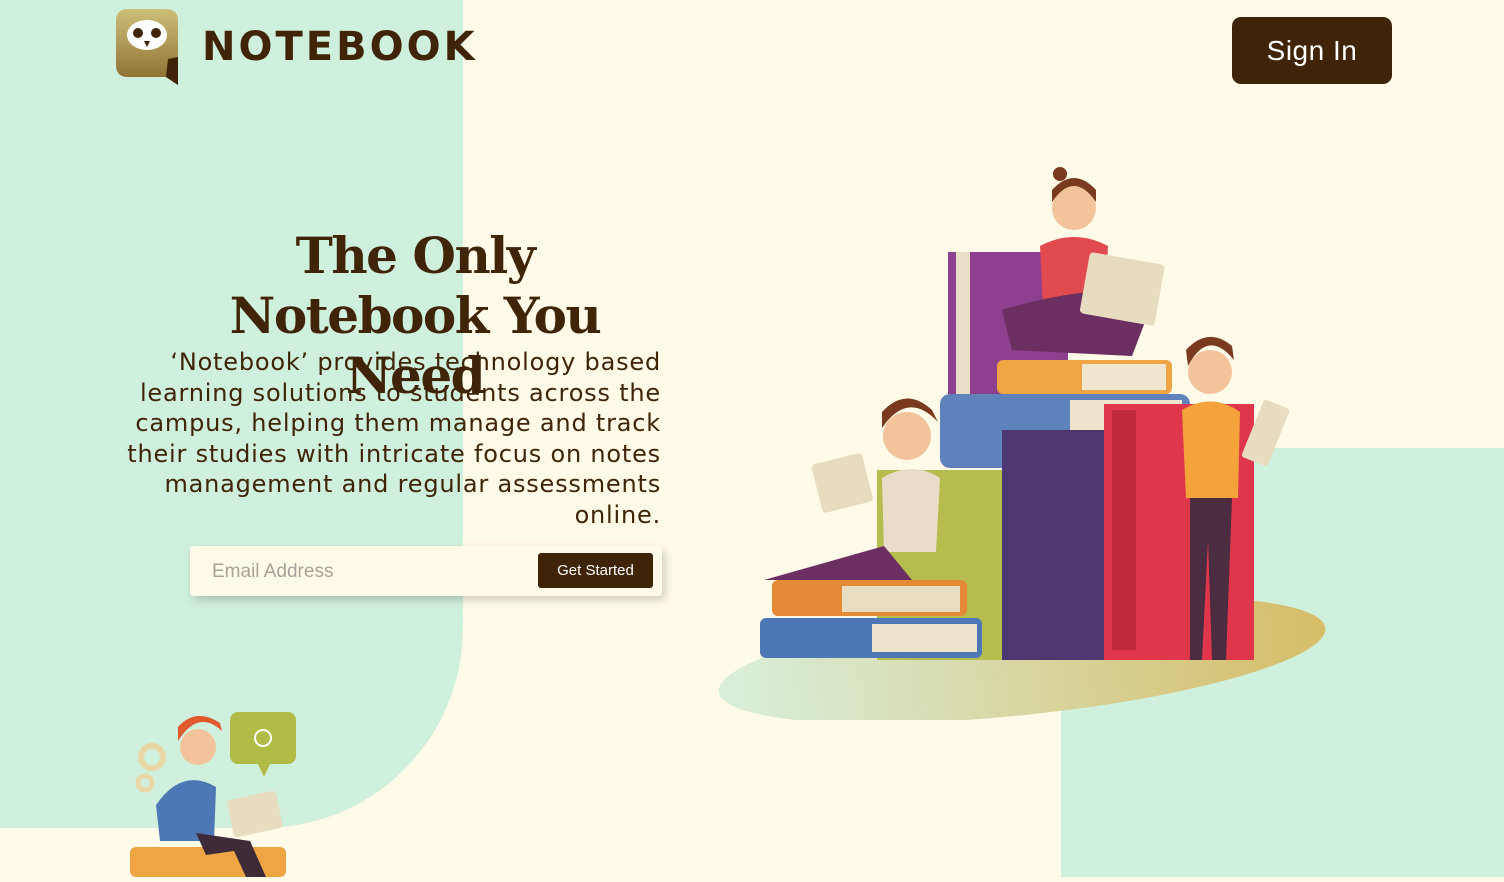 This screenshot has width=1504, height=882. I want to click on email-signup-form: Get Started, so click(426, 571).